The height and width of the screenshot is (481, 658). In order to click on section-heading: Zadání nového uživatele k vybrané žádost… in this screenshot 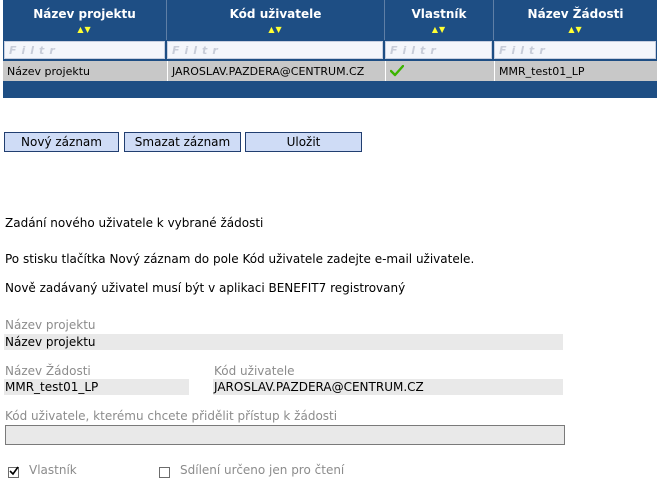, I will do `click(134, 223)`.